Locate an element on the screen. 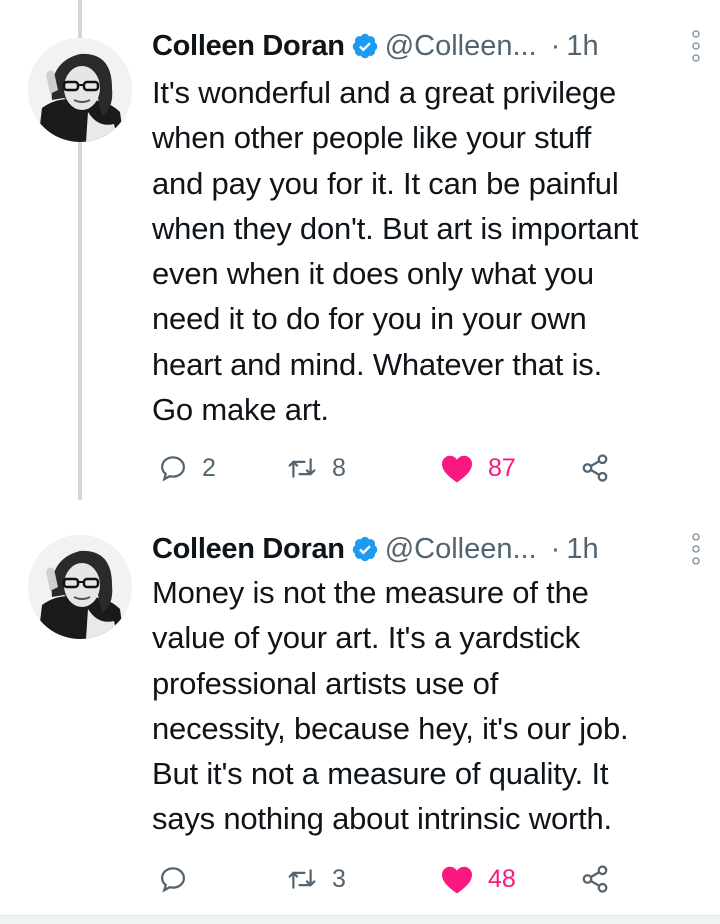 The height and width of the screenshot is (924, 720). like-button: 48 is located at coordinates (478, 879).